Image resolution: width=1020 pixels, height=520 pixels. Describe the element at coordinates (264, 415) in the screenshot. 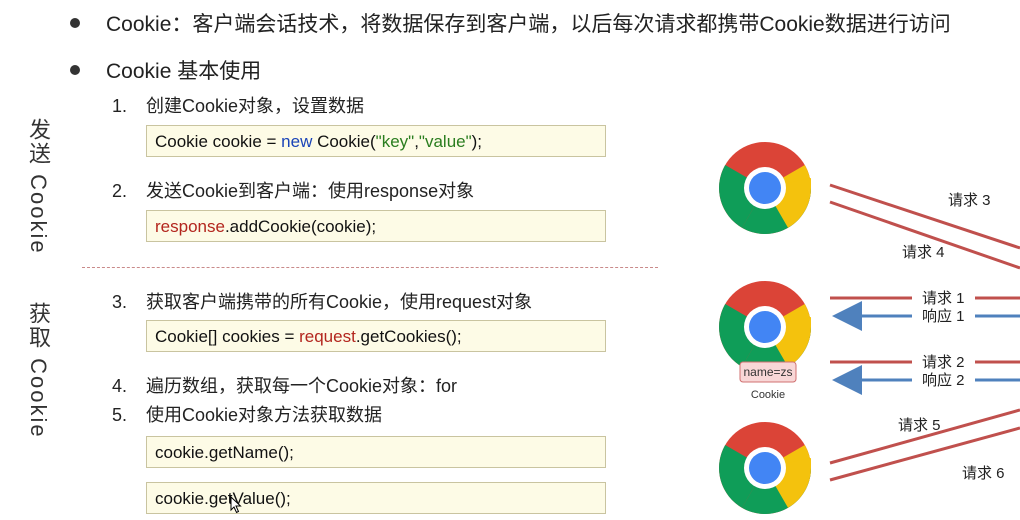

I see `step-text: 使用Cookie对象方法获取数据` at that location.